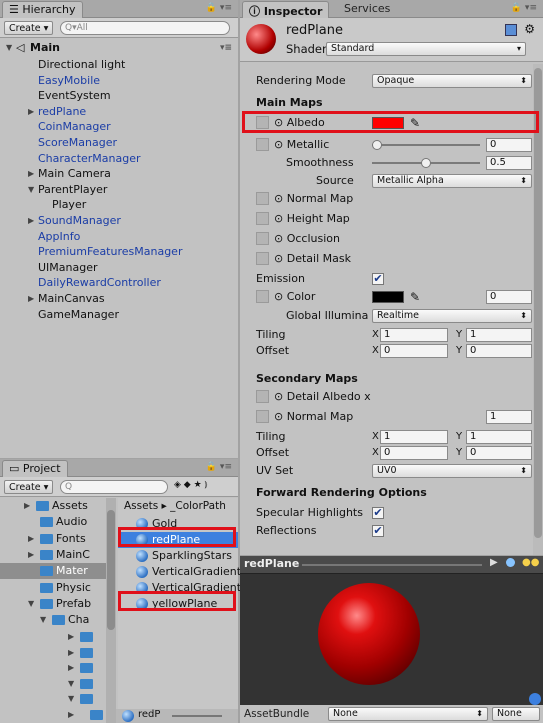 The height and width of the screenshot is (723, 543). Describe the element at coordinates (535, 699) in the screenshot. I see `preview-resize-icon` at that location.